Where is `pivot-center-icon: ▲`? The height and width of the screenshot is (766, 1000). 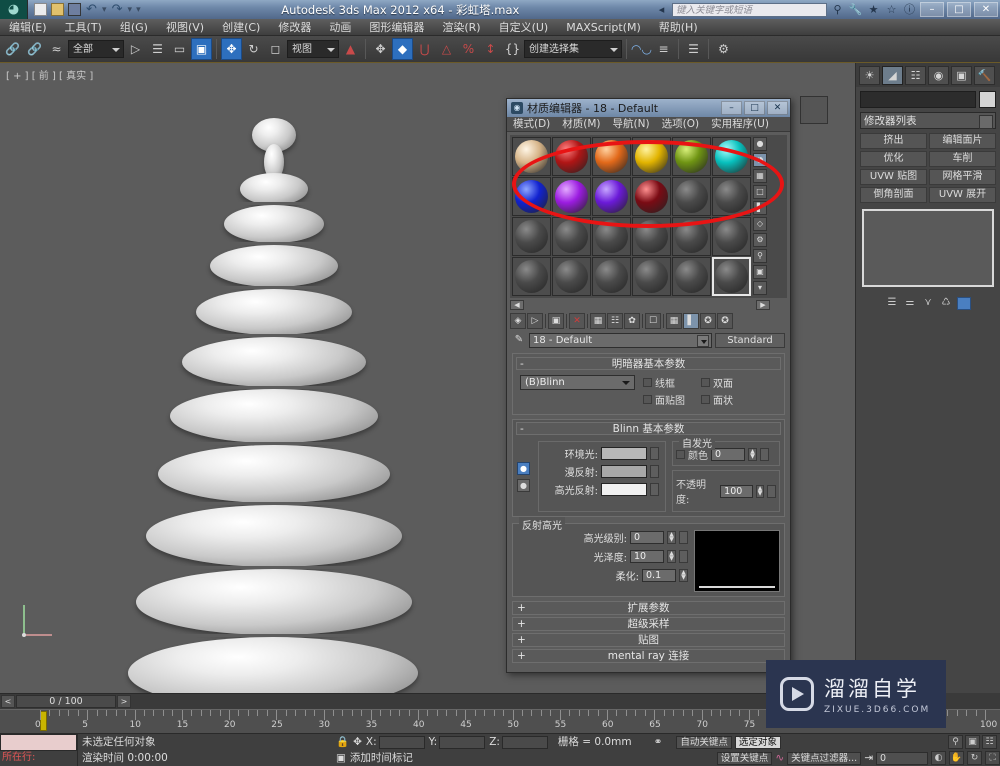
pivot-center-icon: ▲ is located at coordinates (350, 49).